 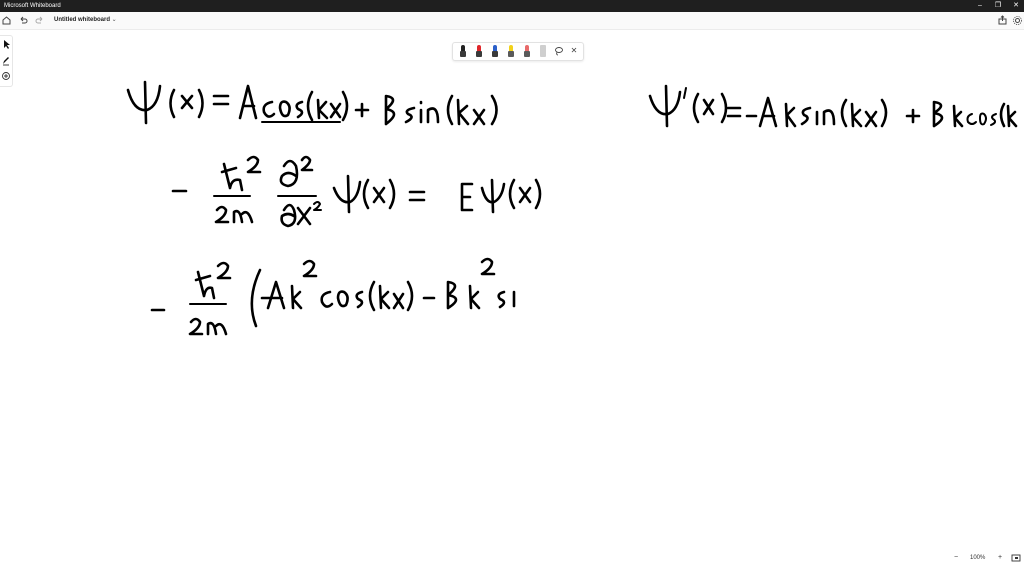 What do you see at coordinates (312, 103) in the screenshot?
I see `ink-equation-psi` at bounding box center [312, 103].